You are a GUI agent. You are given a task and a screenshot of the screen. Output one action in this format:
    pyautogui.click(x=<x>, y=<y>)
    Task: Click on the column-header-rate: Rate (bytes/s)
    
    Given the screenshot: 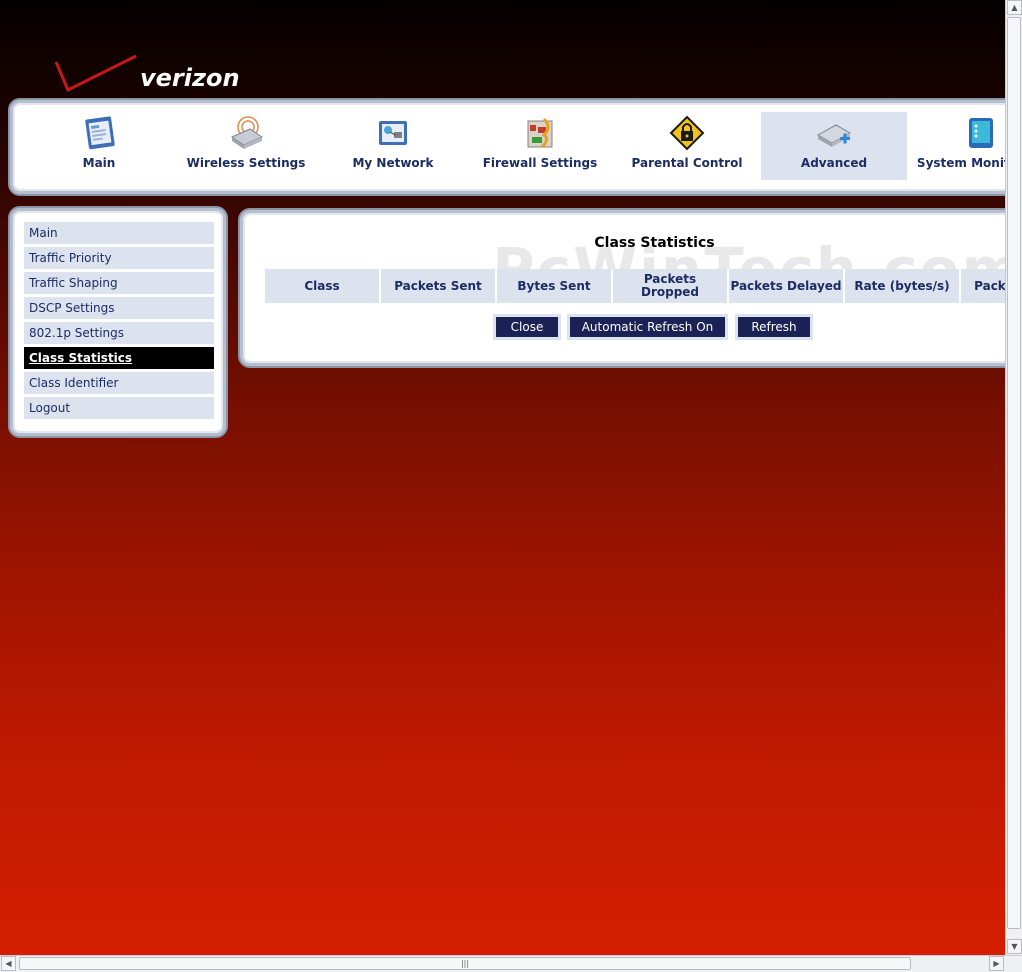 What is the action you would take?
    pyautogui.click(x=903, y=286)
    